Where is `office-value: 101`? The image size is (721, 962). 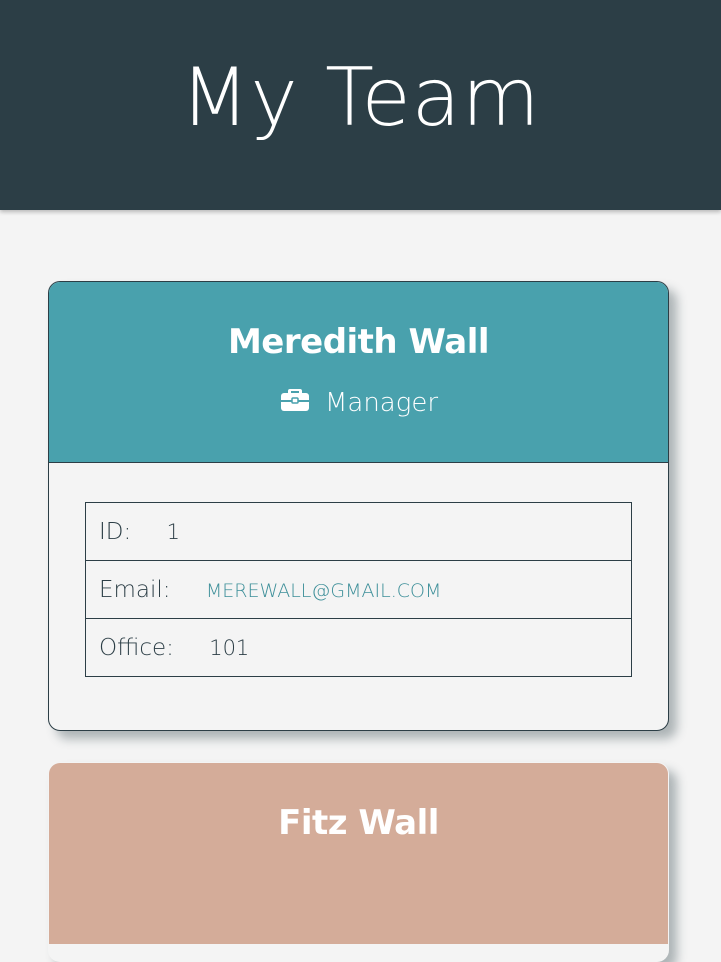 office-value: 101 is located at coordinates (229, 647).